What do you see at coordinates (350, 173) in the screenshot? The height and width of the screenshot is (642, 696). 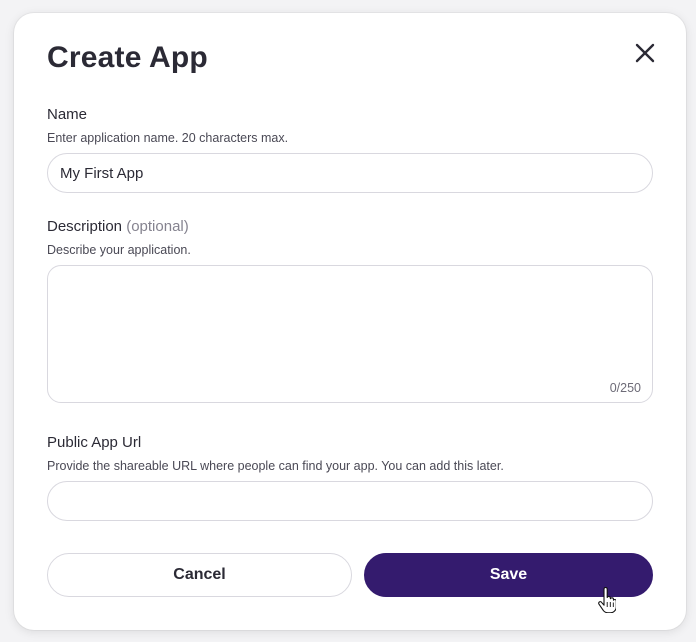 I see `name-input` at bounding box center [350, 173].